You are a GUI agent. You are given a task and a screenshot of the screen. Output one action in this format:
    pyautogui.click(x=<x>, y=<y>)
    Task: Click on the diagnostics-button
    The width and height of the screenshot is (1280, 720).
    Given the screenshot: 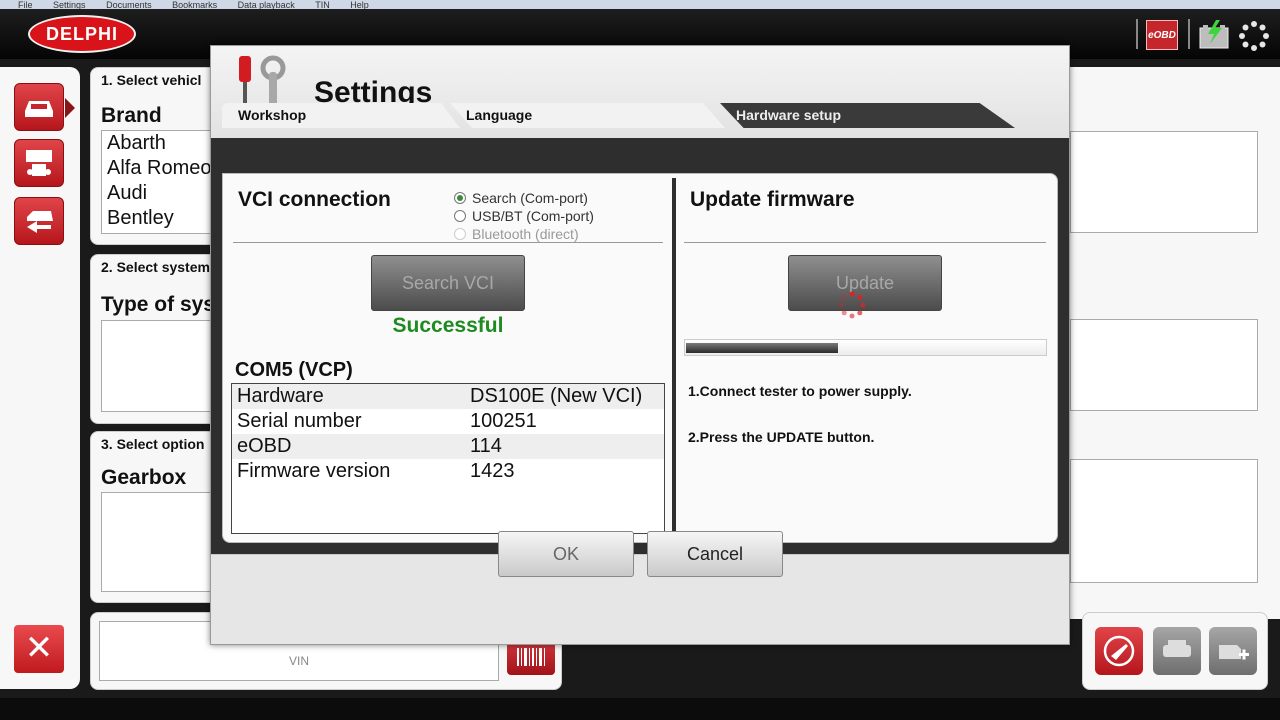 What is the action you would take?
    pyautogui.click(x=39, y=163)
    